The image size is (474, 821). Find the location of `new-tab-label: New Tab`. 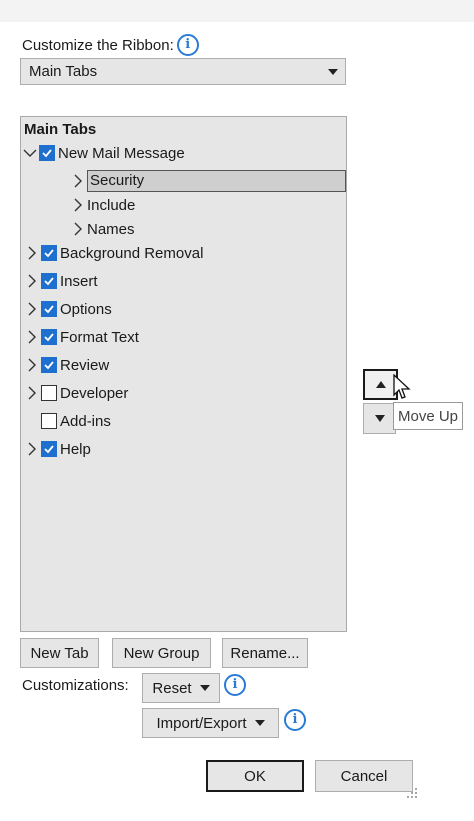

new-tab-label: New Tab is located at coordinates (59, 653).